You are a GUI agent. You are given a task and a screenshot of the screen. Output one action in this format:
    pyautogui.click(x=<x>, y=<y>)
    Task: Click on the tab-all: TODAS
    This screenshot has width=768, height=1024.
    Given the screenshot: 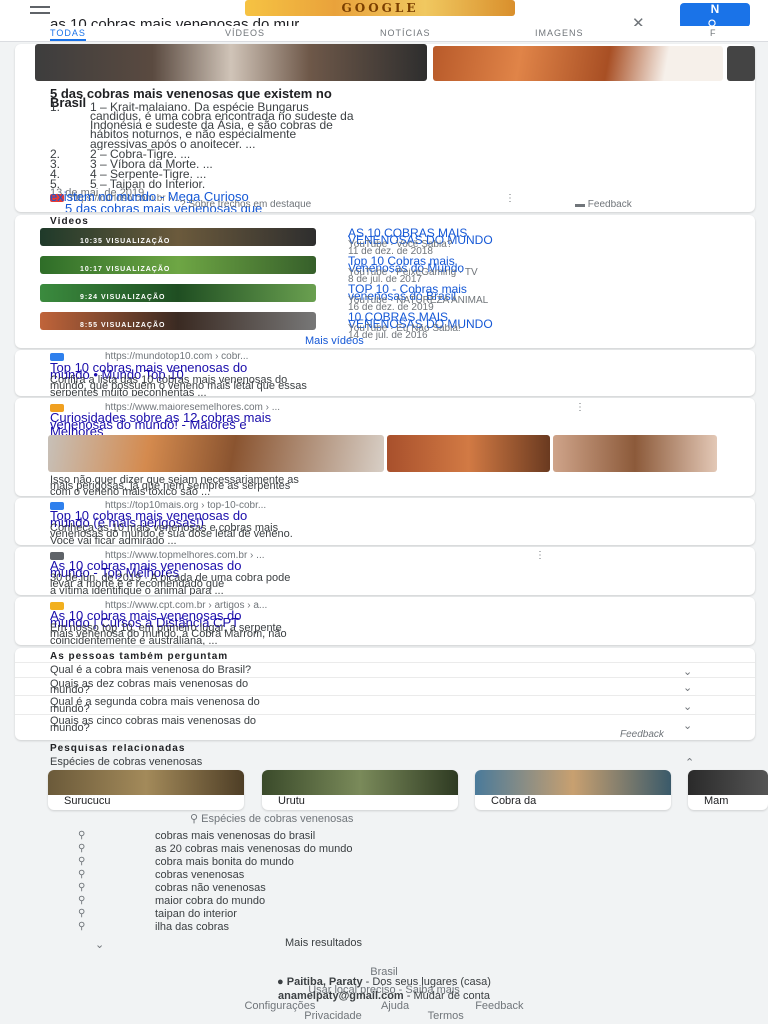 What is the action you would take?
    pyautogui.click(x=68, y=34)
    